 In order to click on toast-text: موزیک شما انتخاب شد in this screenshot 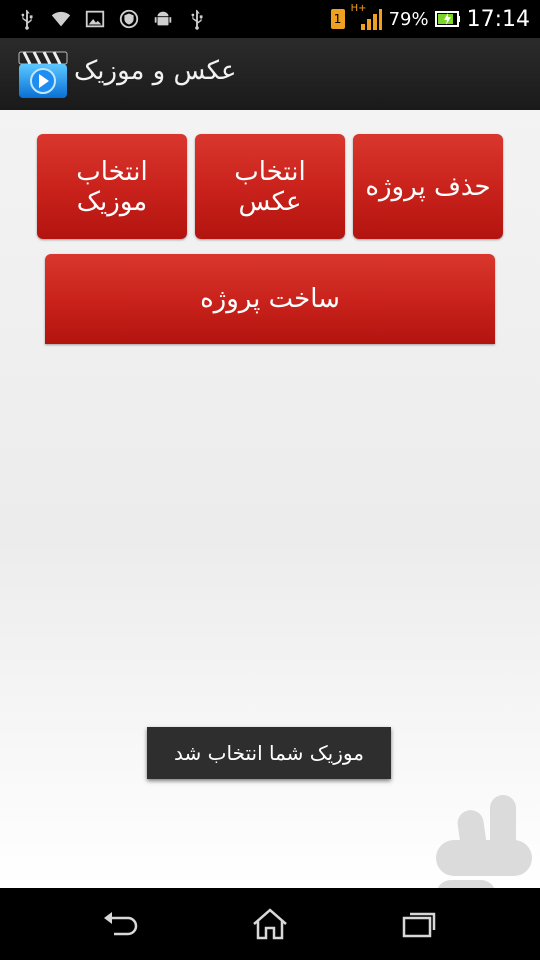, I will do `click(269, 753)`.